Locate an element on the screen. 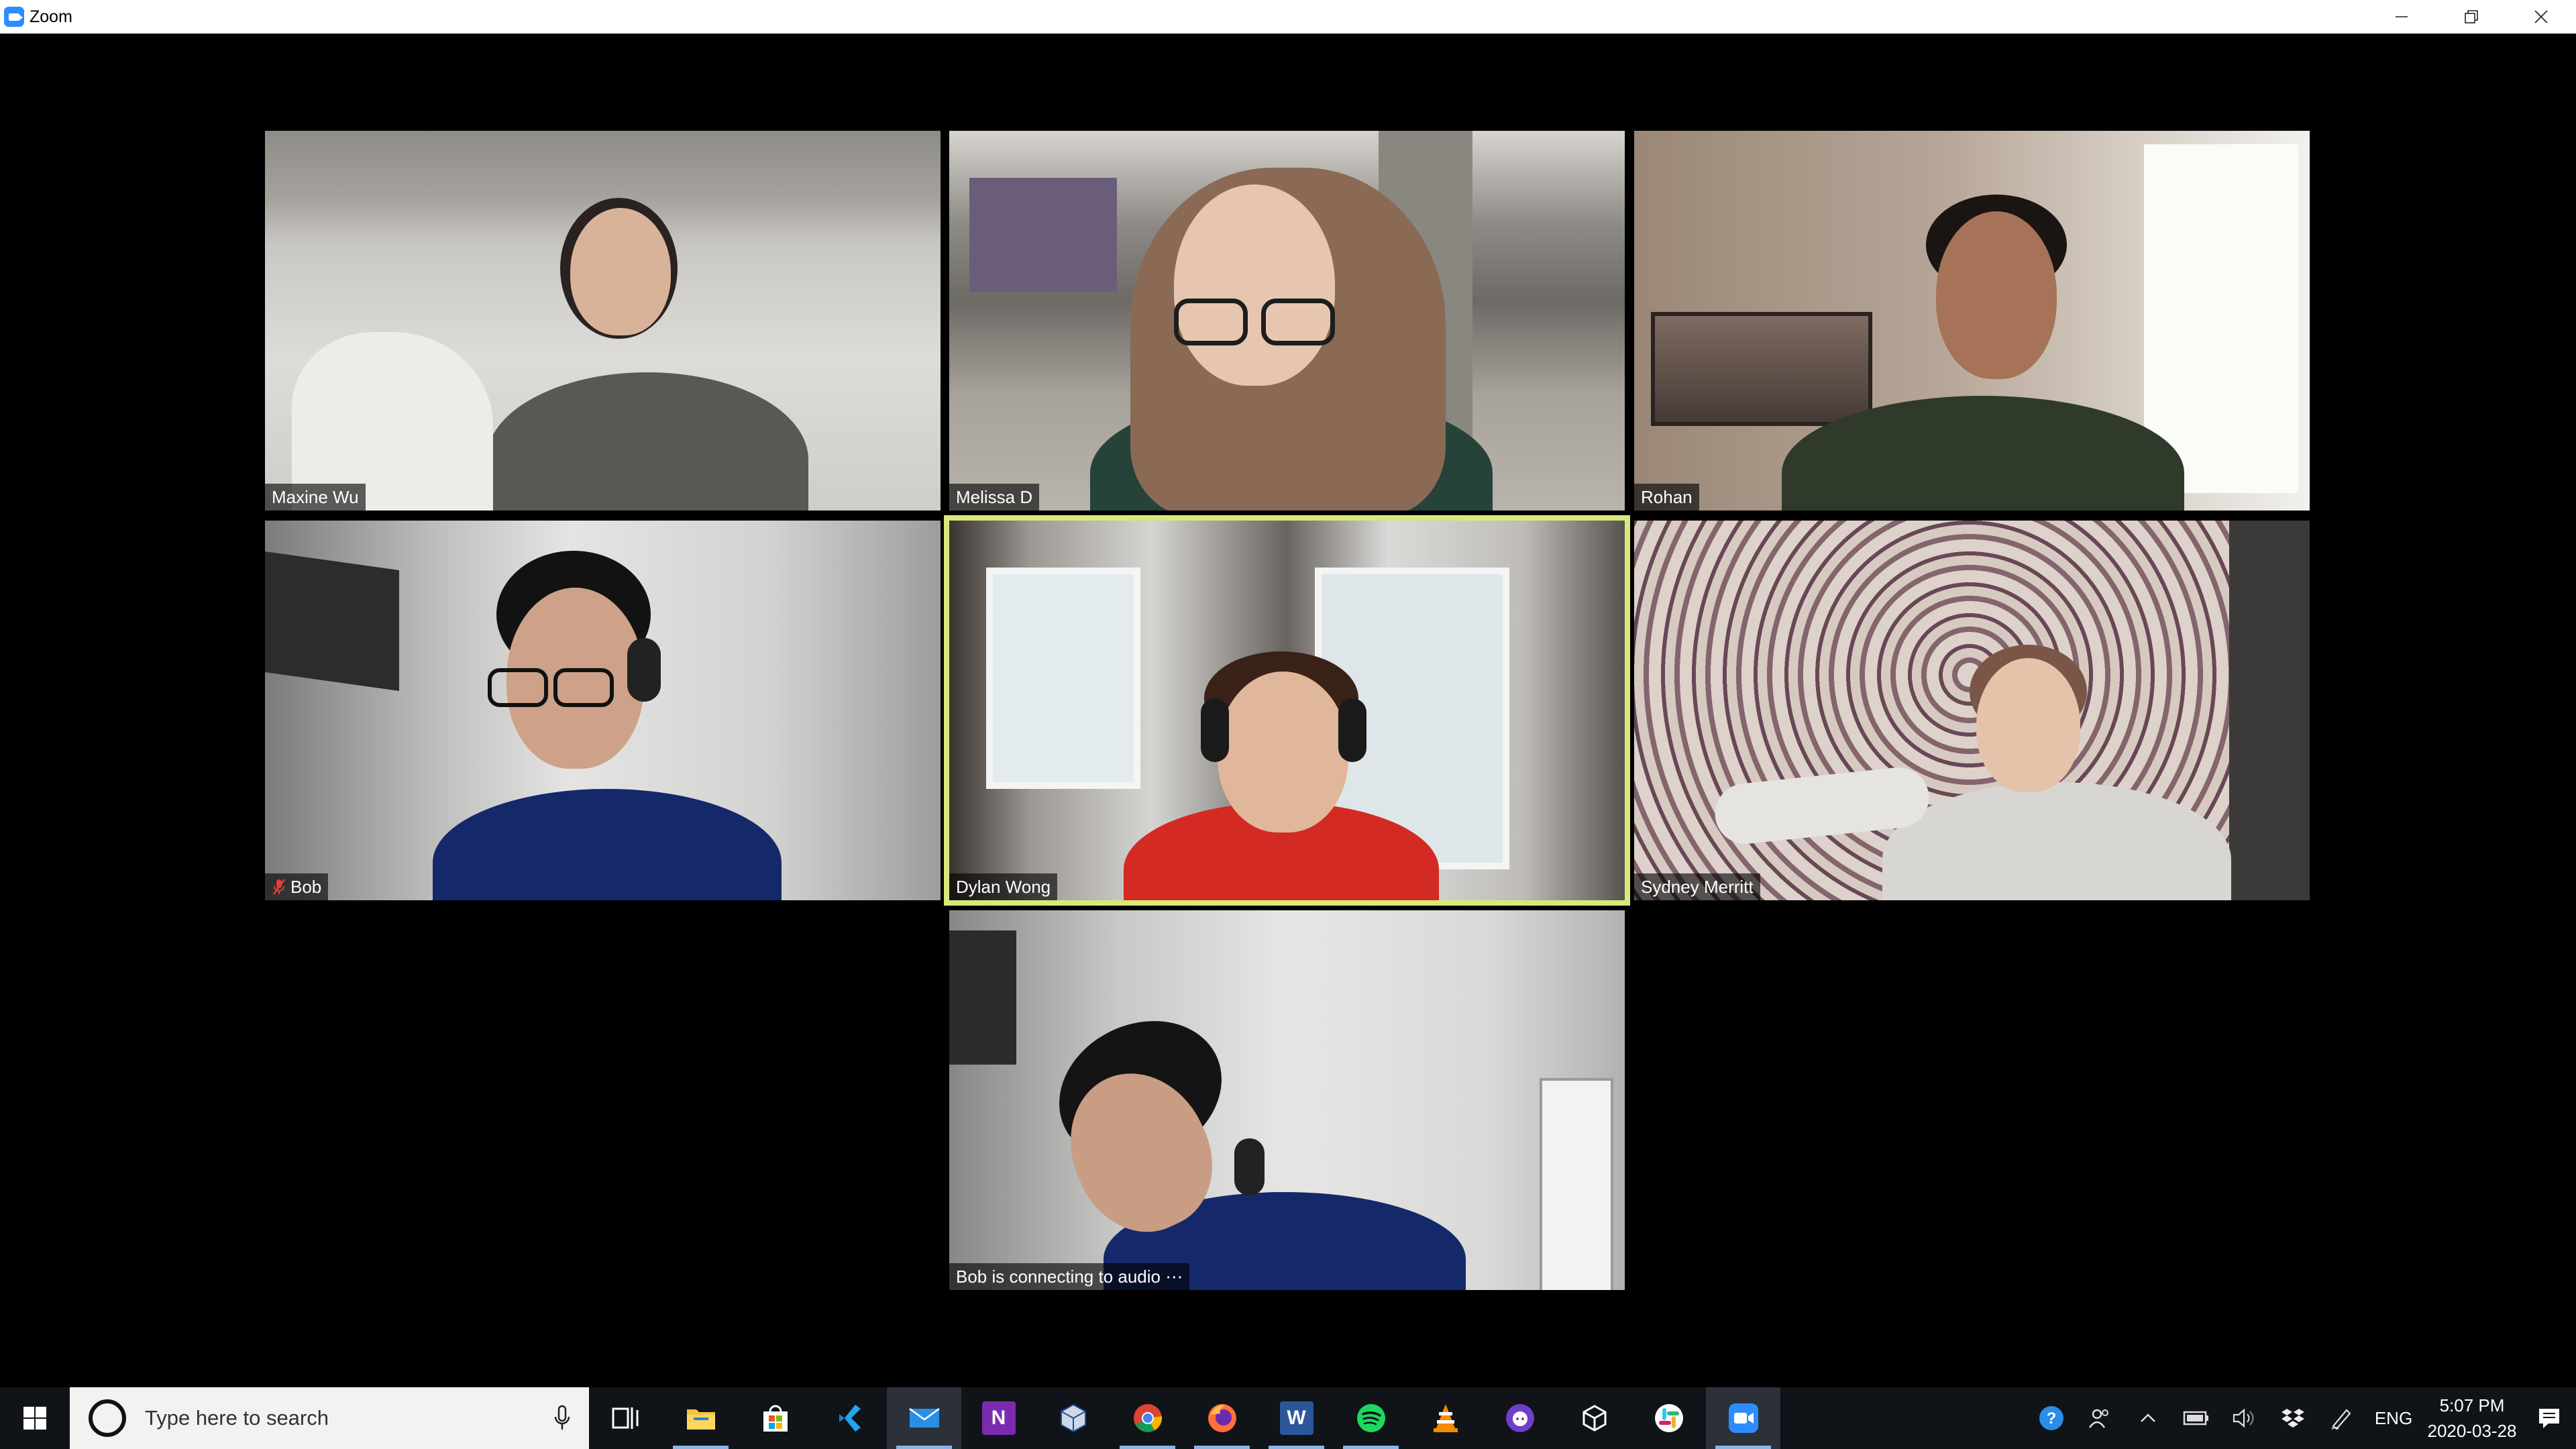 The width and height of the screenshot is (2576, 1449). dropbox-icon is located at coordinates (2293, 1418).